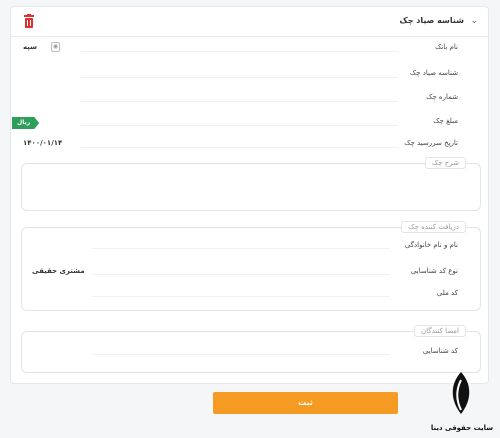 This screenshot has width=500, height=438. Describe the element at coordinates (440, 351) in the screenshot. I see `signer-id-label: کد شناسایی` at that location.